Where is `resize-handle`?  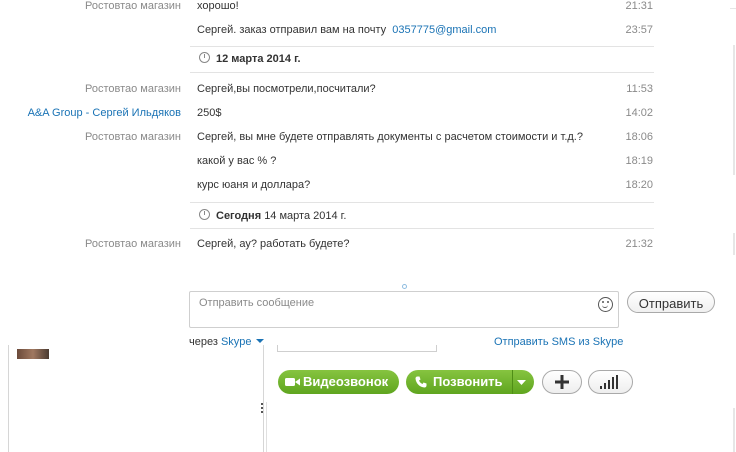 resize-handle is located at coordinates (404, 286).